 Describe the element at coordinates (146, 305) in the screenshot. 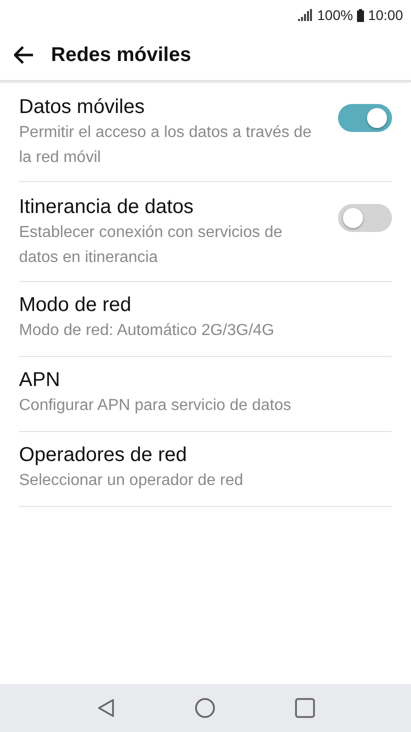

I see `setting-title: Modo de red` at that location.